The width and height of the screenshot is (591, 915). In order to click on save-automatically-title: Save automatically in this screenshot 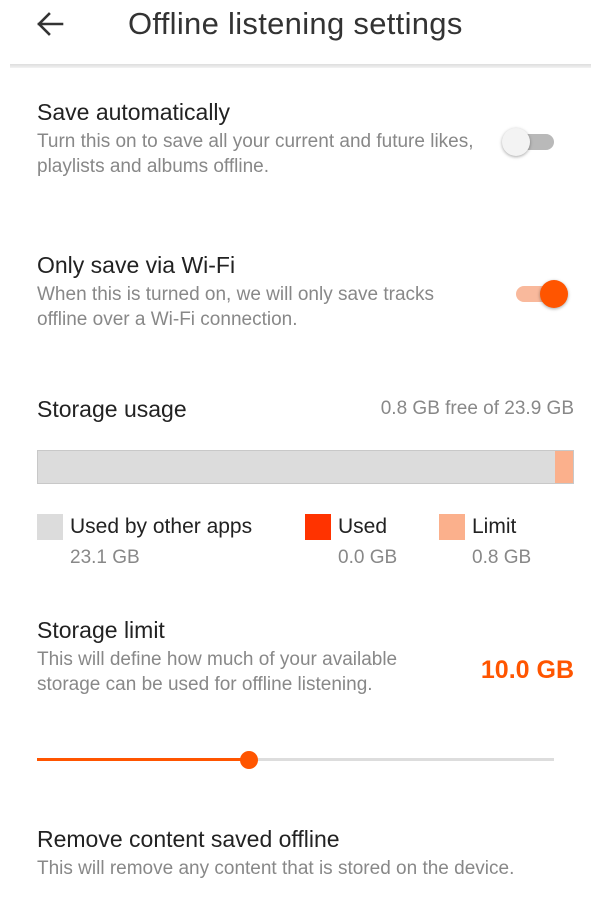, I will do `click(134, 112)`.